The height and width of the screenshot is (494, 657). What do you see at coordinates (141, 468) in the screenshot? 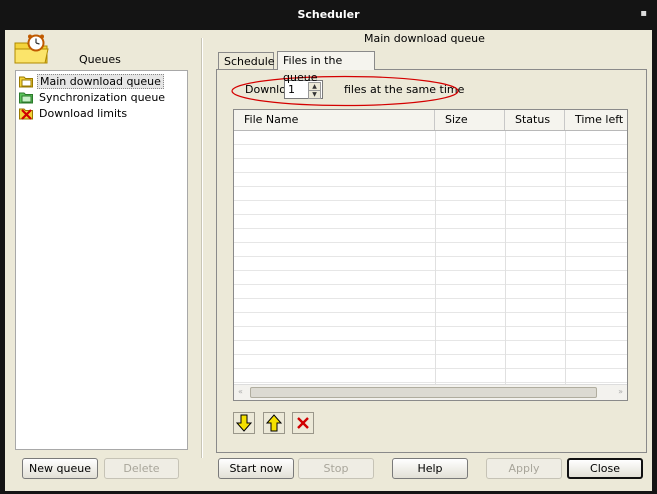
I see `delete-button: Delete` at bounding box center [141, 468].